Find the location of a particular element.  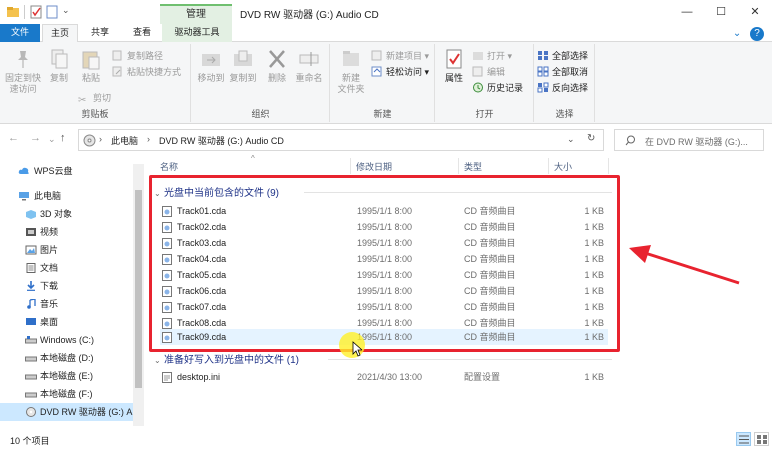

pin-label-2: 速访问 is located at coordinates (23, 89).